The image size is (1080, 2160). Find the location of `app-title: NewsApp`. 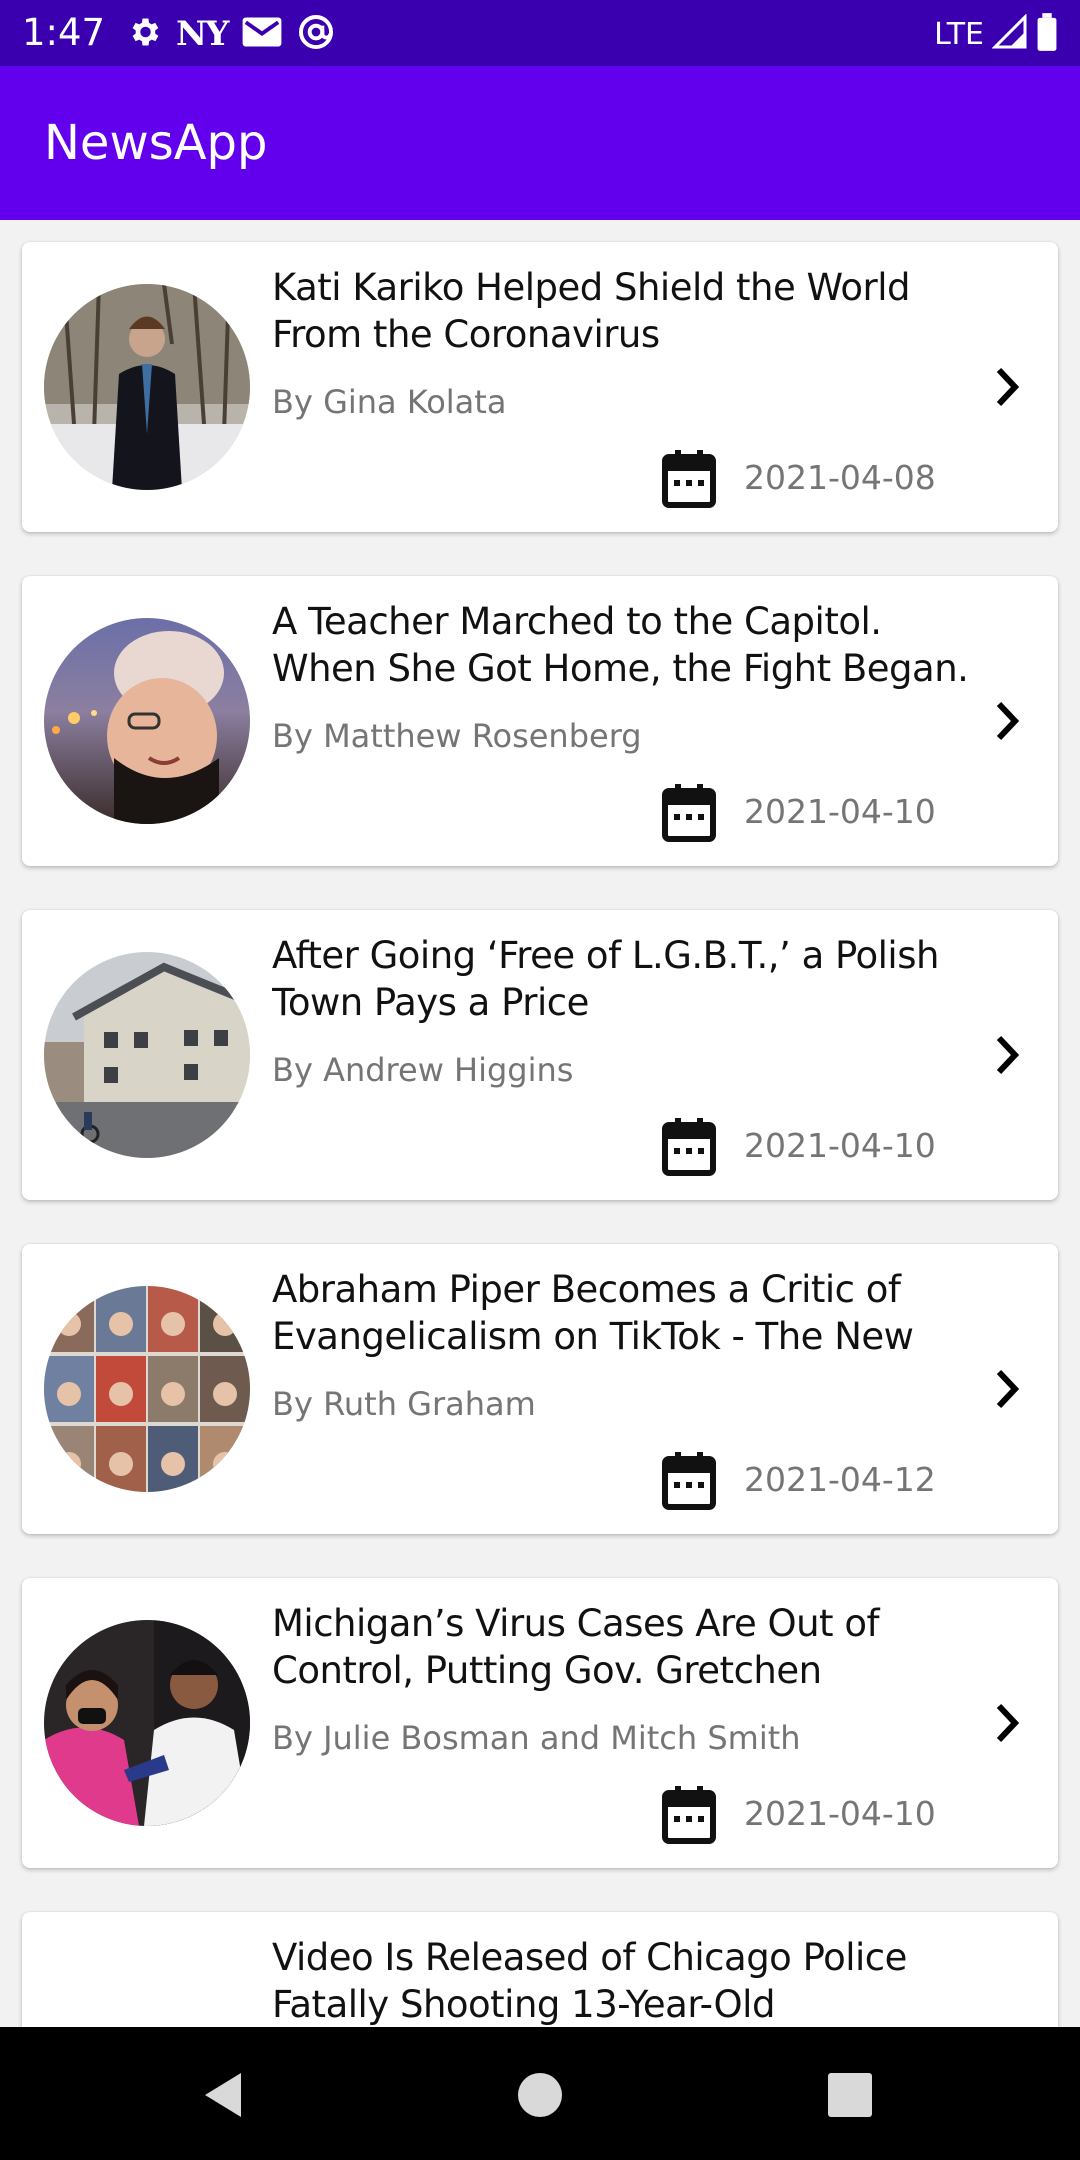

app-title: NewsApp is located at coordinates (156, 143).